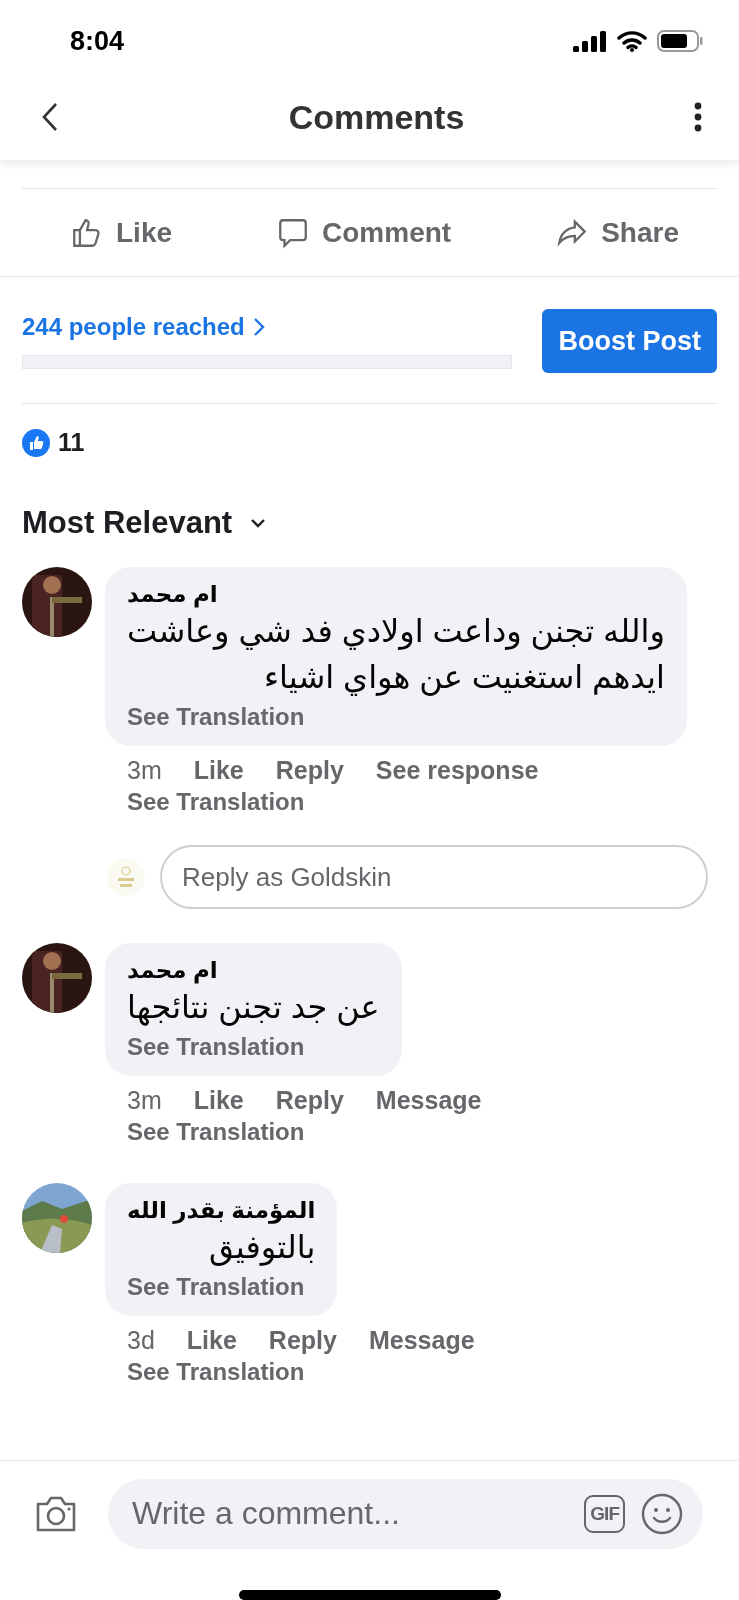  What do you see at coordinates (141, 1340) in the screenshot?
I see `comment-time: 3d` at bounding box center [141, 1340].